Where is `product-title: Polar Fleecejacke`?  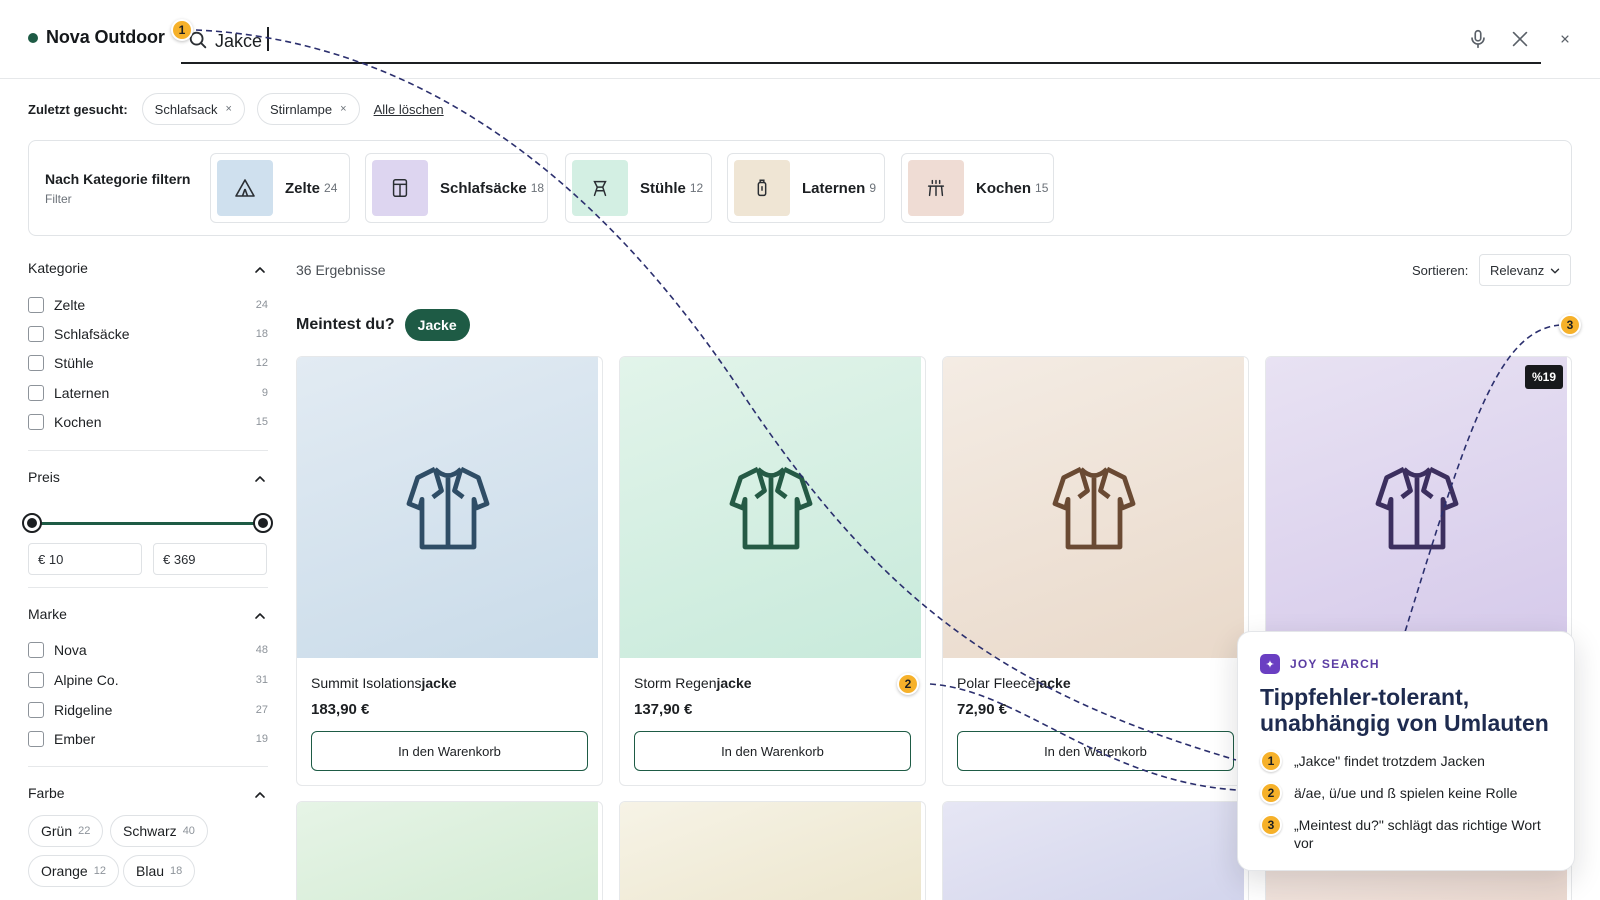 product-title: Polar Fleecejacke is located at coordinates (1014, 683).